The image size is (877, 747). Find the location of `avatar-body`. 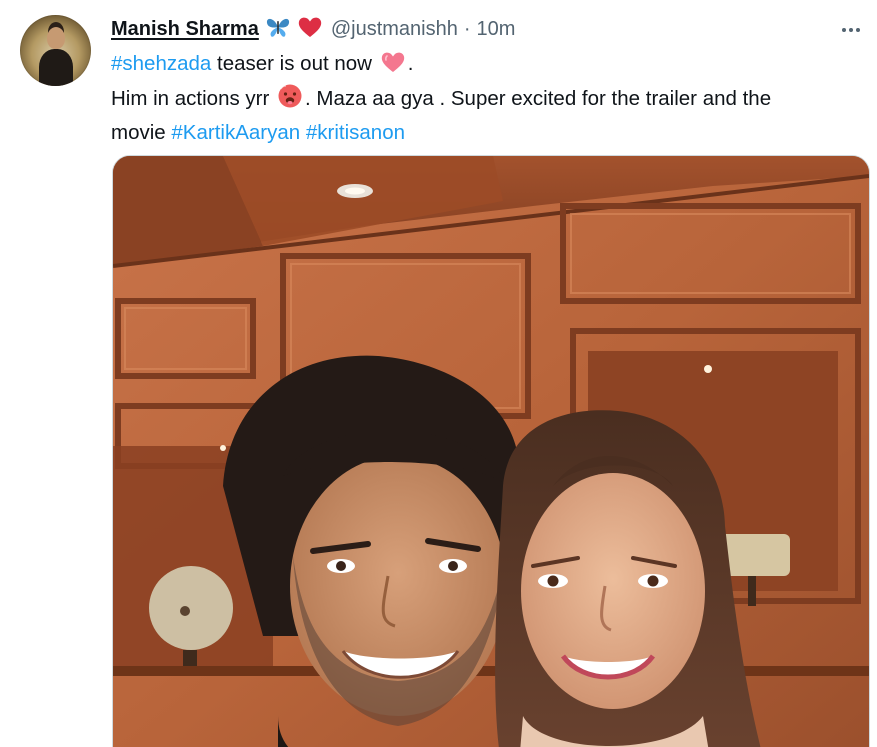

avatar-body is located at coordinates (56, 67).